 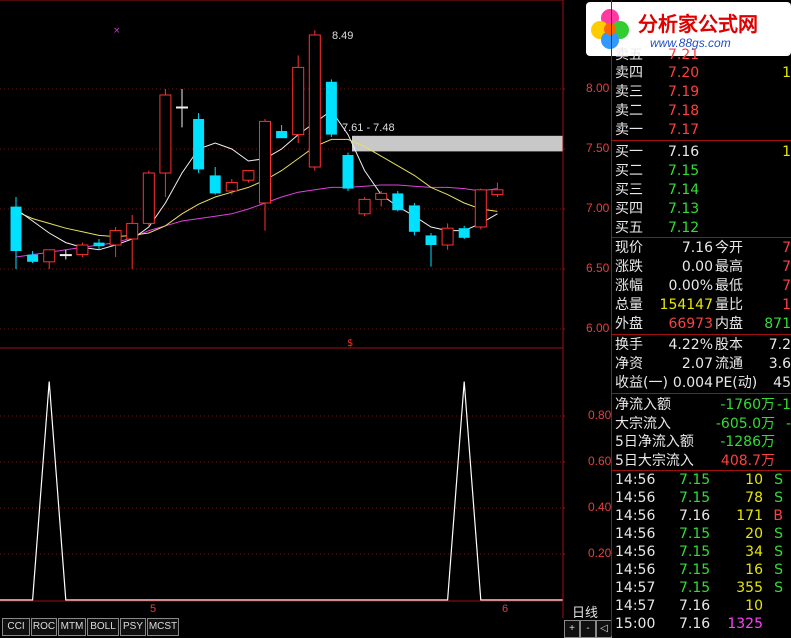 I want to click on stat-row: 外盘 66973 内盘 871, so click(x=701, y=324).